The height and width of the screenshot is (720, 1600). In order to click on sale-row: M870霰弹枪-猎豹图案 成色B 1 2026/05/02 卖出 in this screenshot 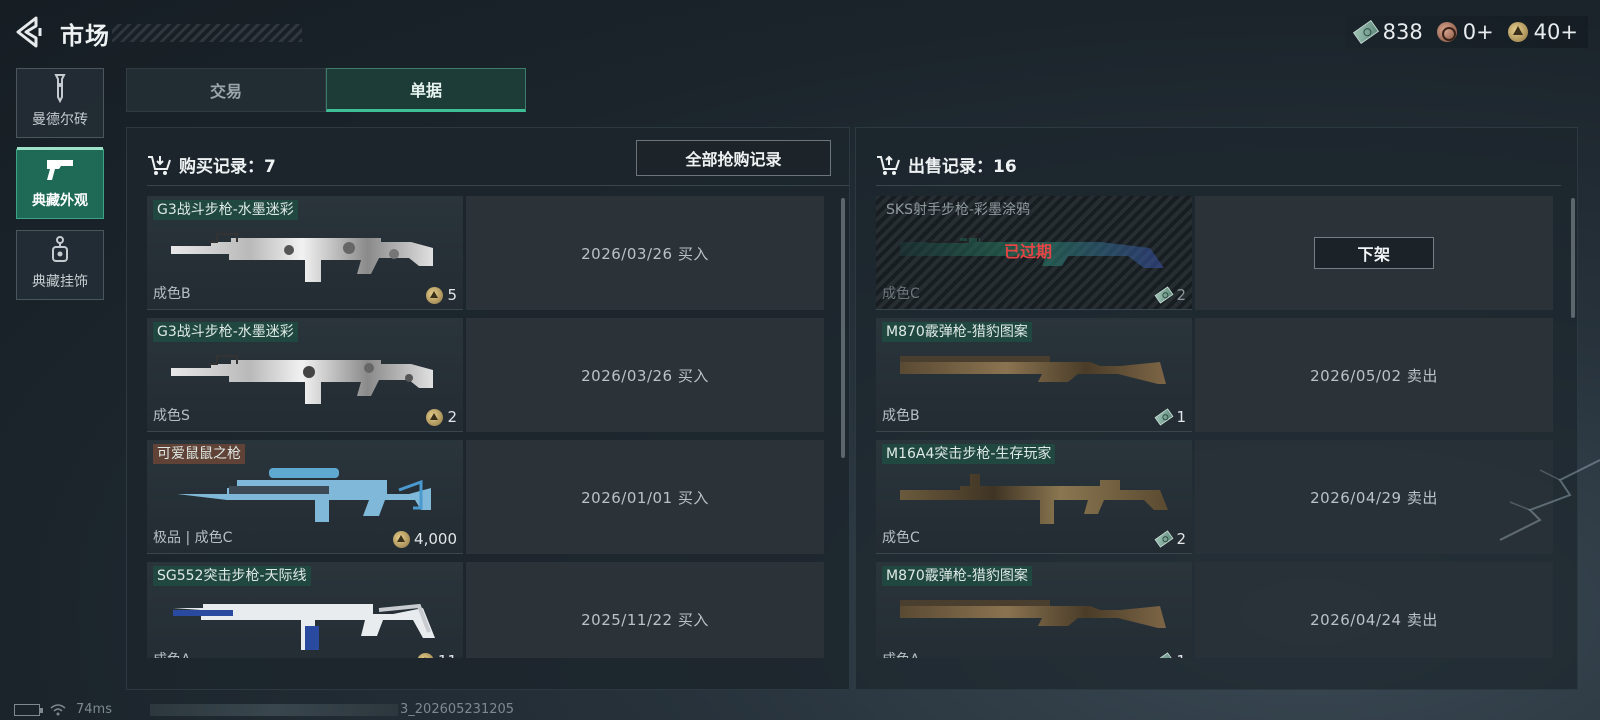, I will do `click(1214, 375)`.